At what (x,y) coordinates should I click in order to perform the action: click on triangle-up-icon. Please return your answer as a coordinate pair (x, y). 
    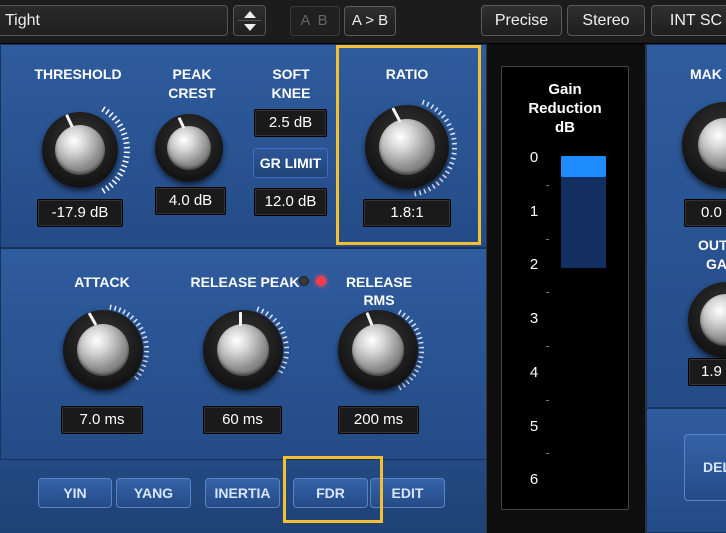
    Looking at the image, I should click on (250, 14).